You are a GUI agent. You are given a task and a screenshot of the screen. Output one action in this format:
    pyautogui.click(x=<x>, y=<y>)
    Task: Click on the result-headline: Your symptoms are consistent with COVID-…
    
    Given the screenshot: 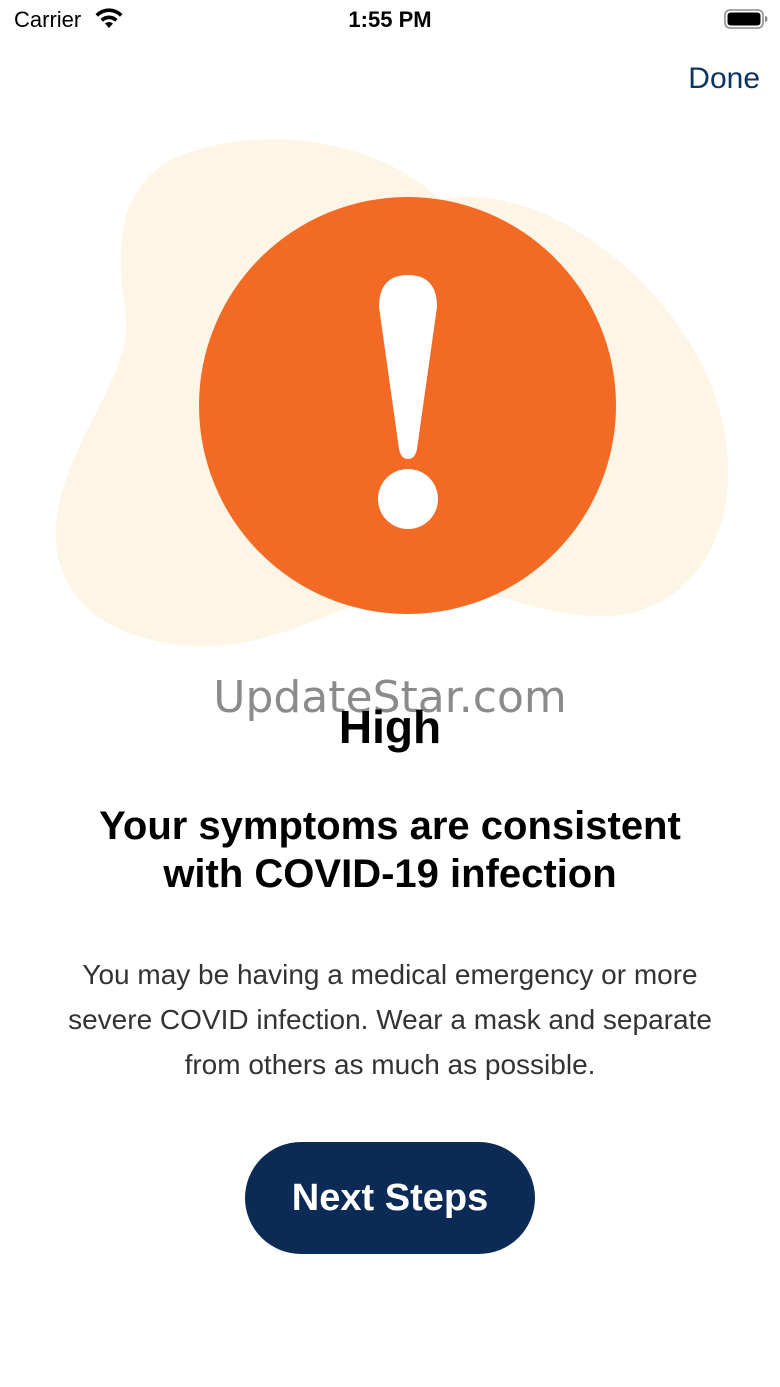 What is the action you would take?
    pyautogui.click(x=390, y=850)
    